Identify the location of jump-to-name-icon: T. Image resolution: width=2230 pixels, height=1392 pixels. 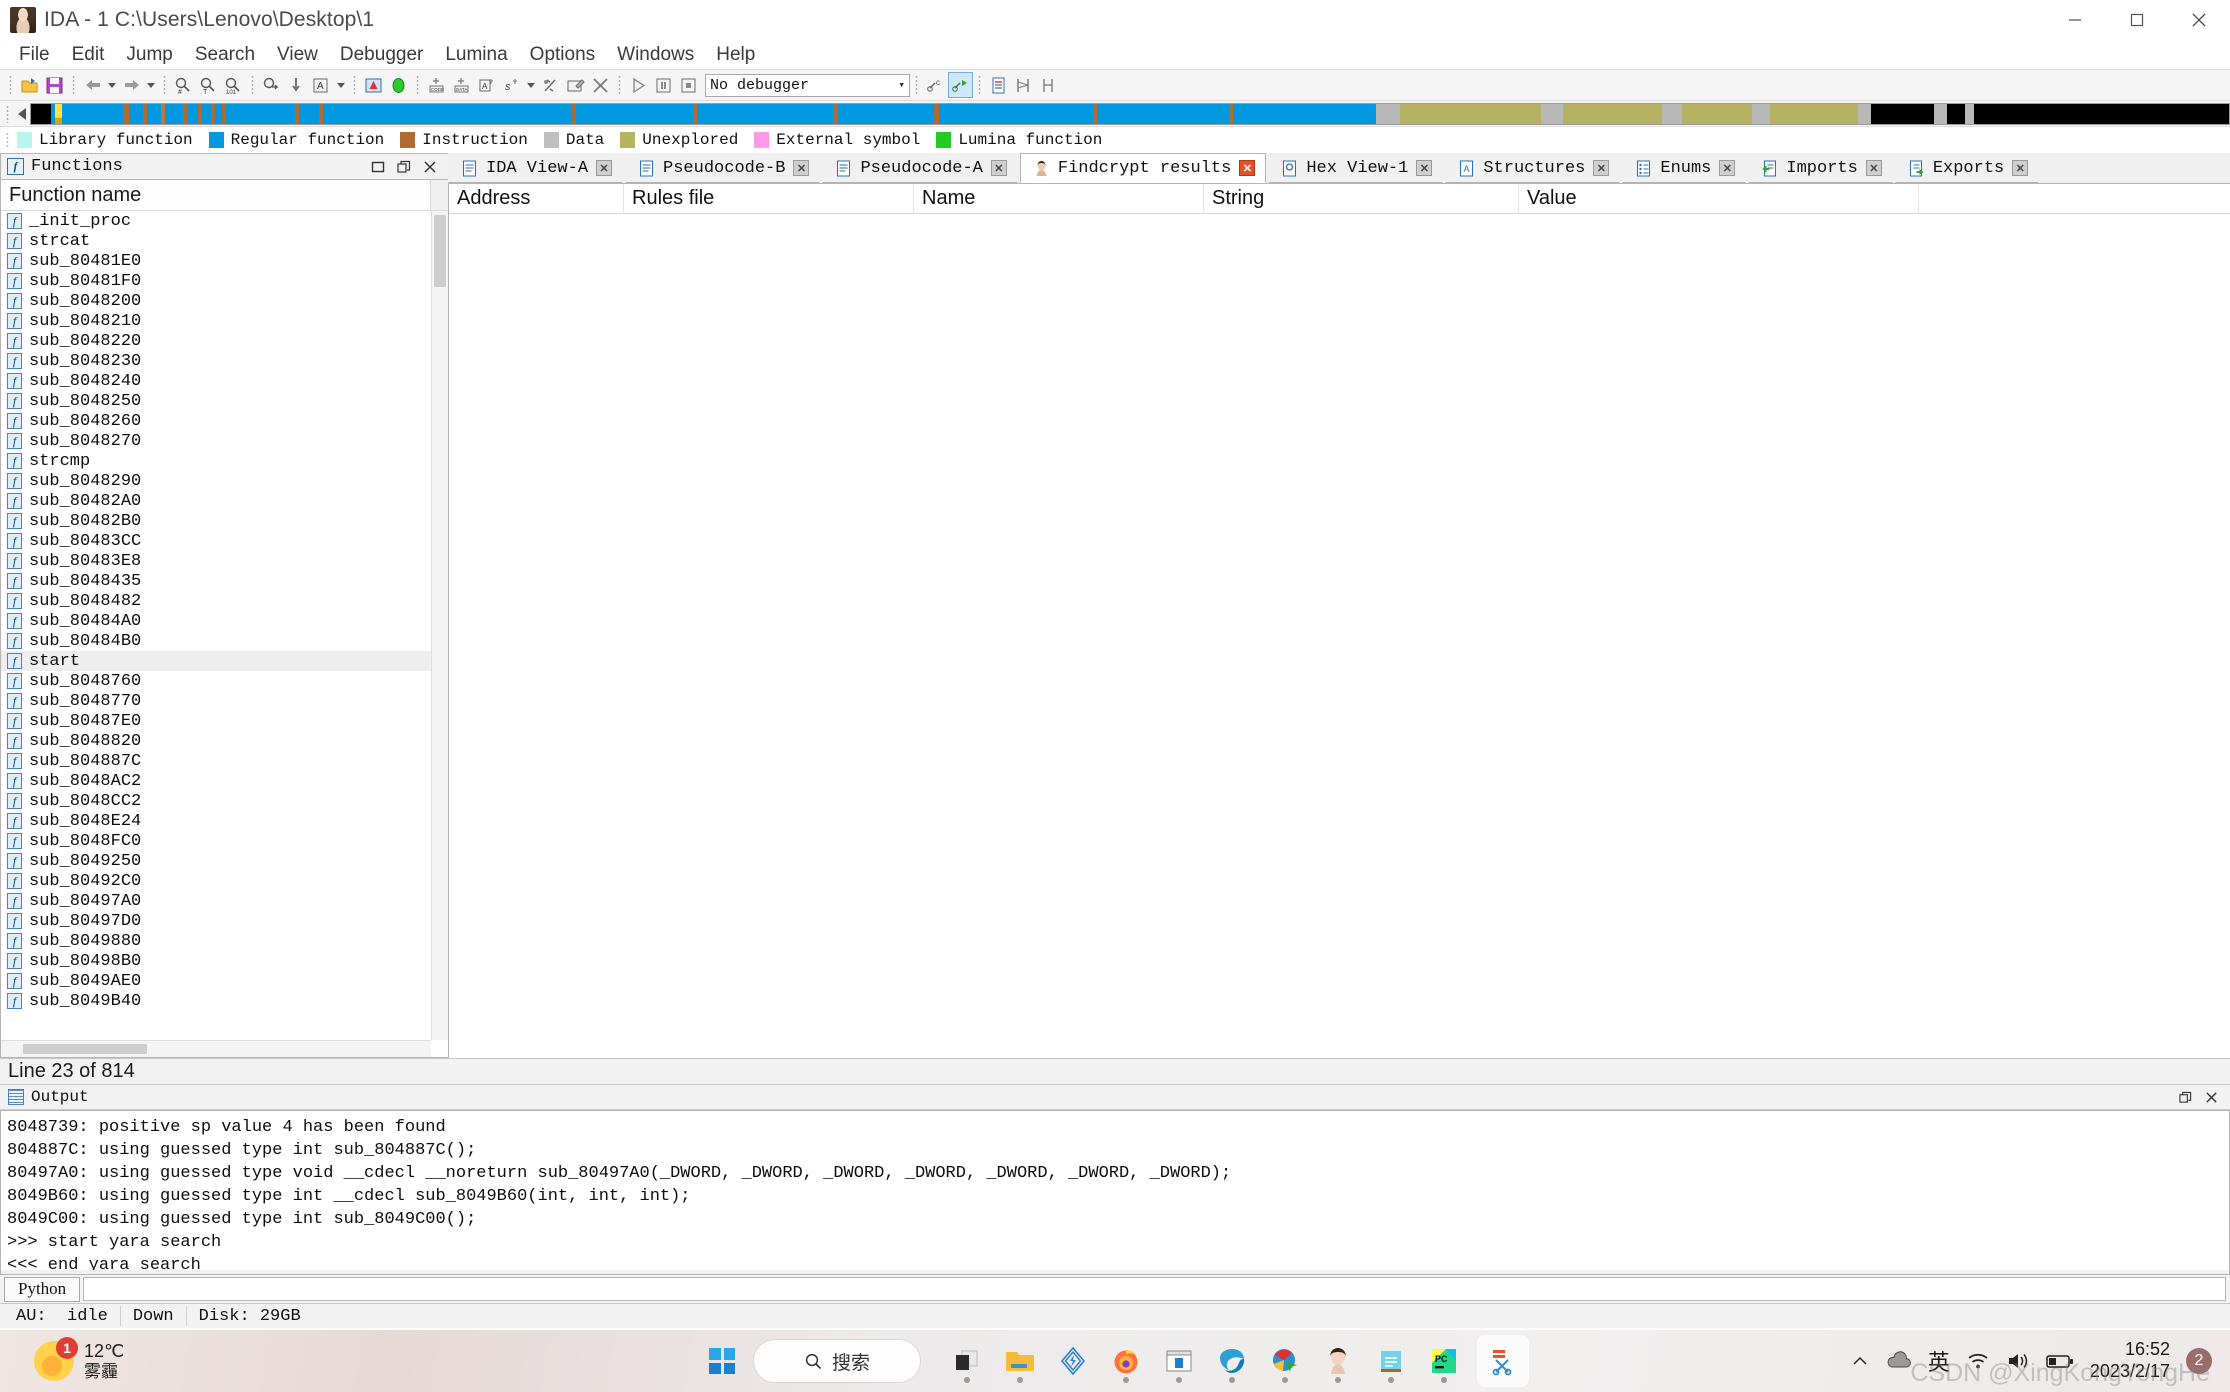
(208, 85).